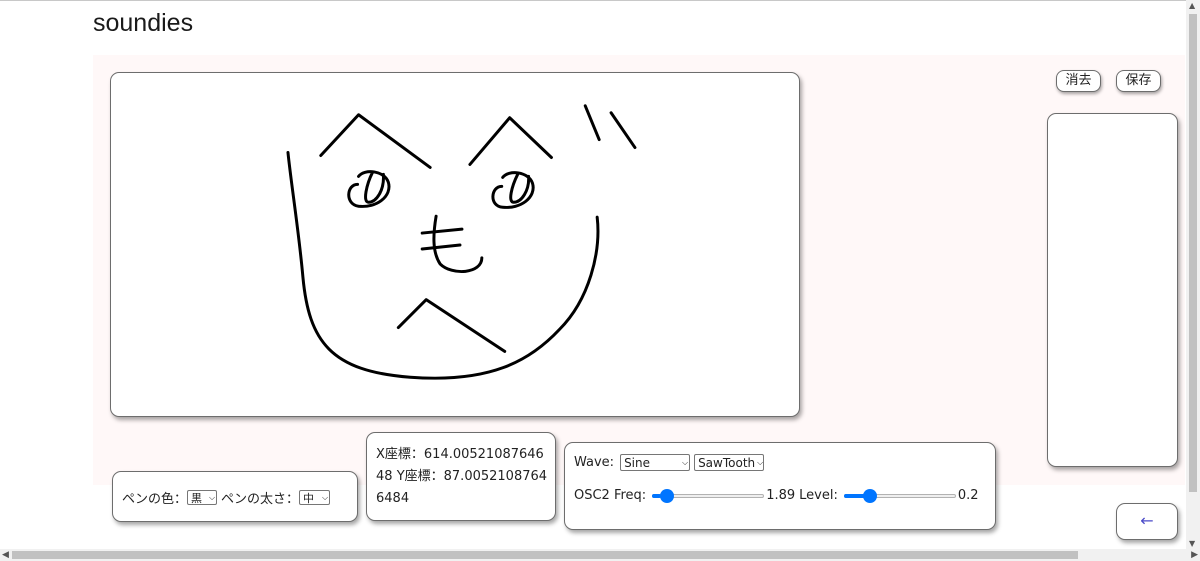  What do you see at coordinates (1078, 81) in the screenshot?
I see `clear-button: 消去` at bounding box center [1078, 81].